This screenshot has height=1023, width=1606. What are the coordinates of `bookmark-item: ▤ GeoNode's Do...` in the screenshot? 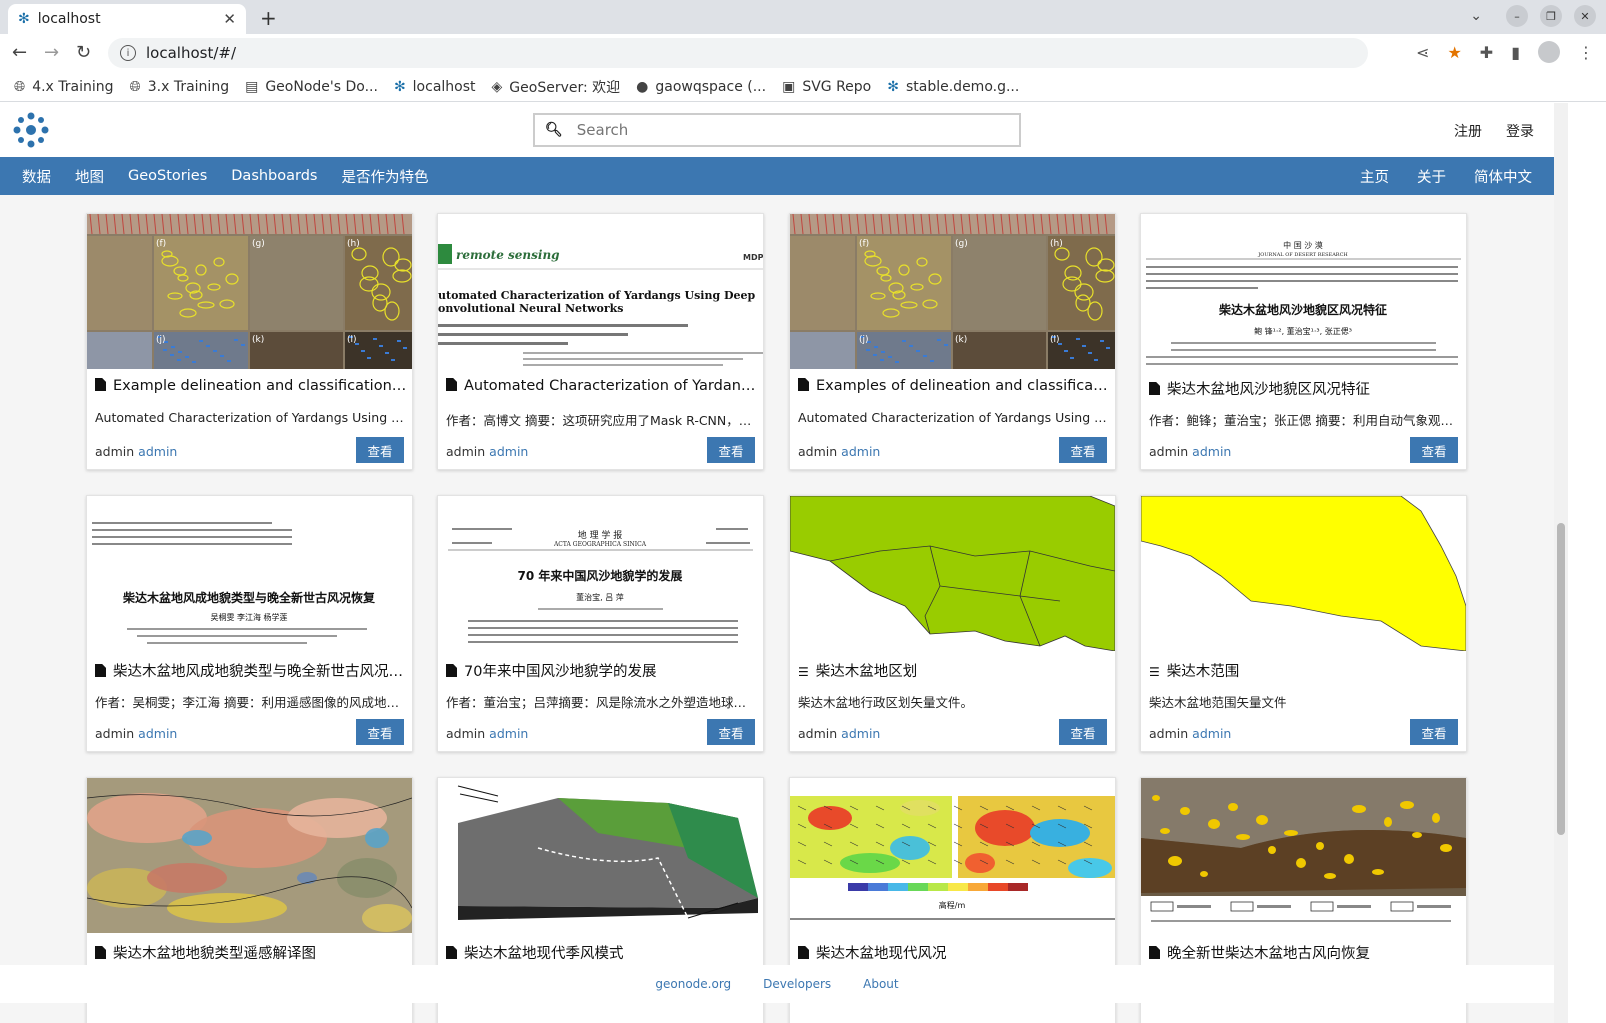 It's located at (311, 87).